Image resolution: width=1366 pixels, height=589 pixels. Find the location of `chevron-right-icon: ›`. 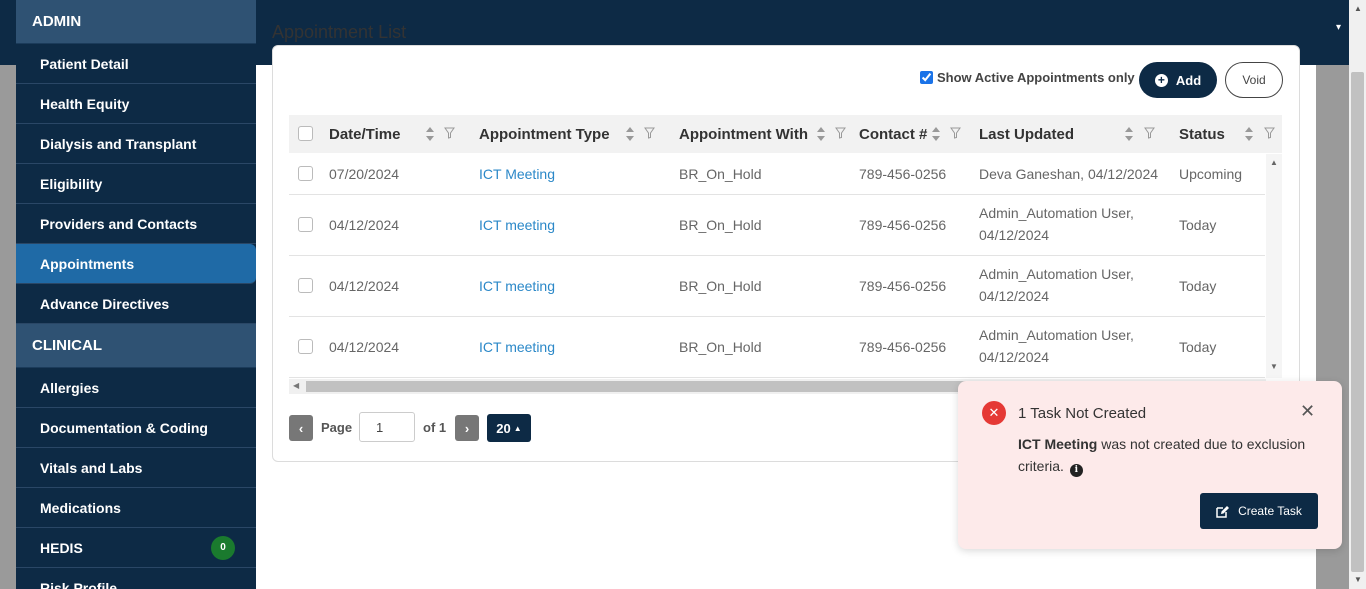

chevron-right-icon: › is located at coordinates (467, 428).